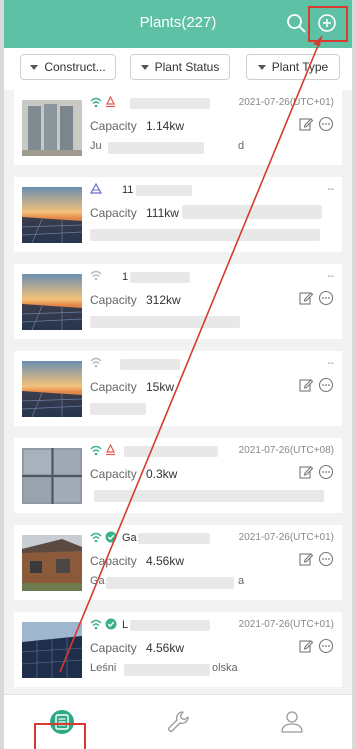 The width and height of the screenshot is (356, 749). I want to click on top-bar: Plants(227), so click(178, 24).